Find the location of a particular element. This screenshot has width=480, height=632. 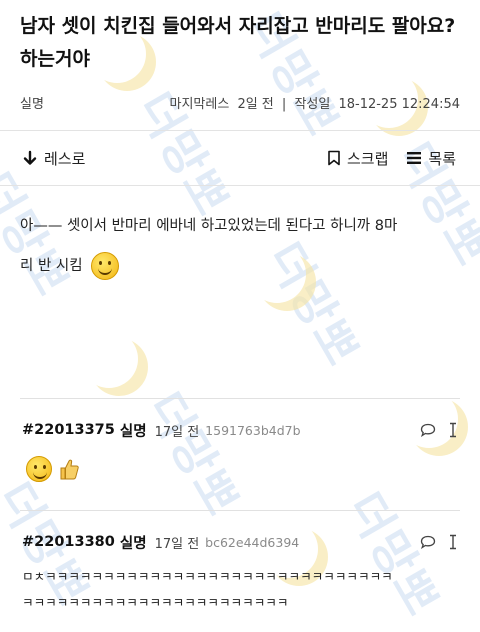

comment-id-hash: bc62e44d6394 is located at coordinates (252, 542).